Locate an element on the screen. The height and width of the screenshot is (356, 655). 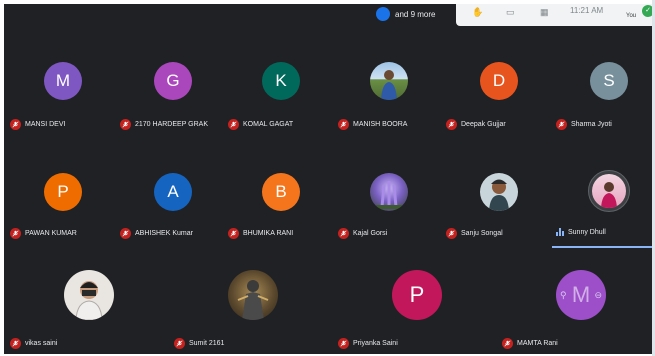
participant-name: 2170 HARDEEP GRAK is located at coordinates (172, 124).